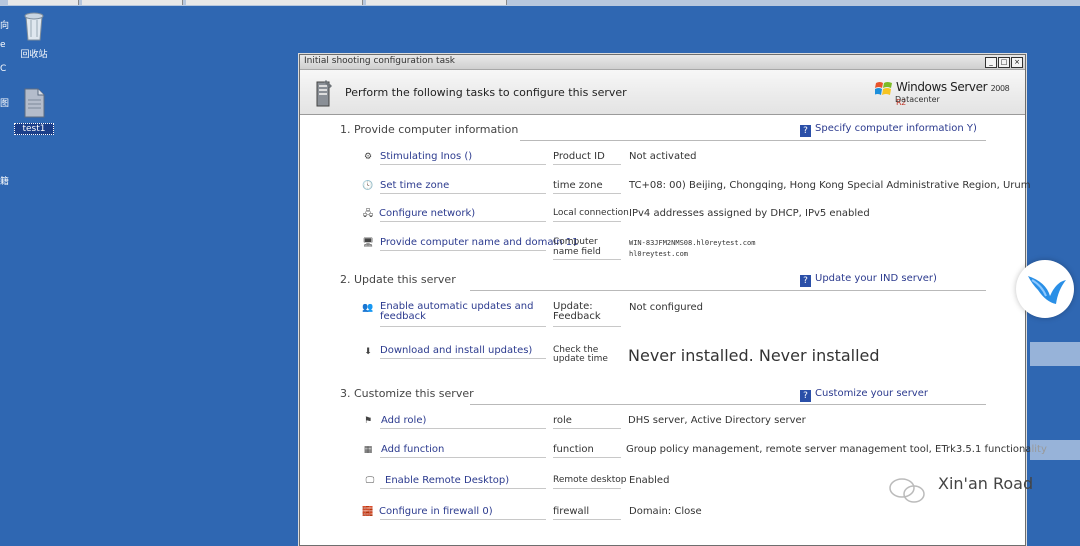 Image resolution: width=1080 pixels, height=546 pixels. Describe the element at coordinates (456, 350) in the screenshot. I see `download-updates-link: Download and install updates)` at that location.